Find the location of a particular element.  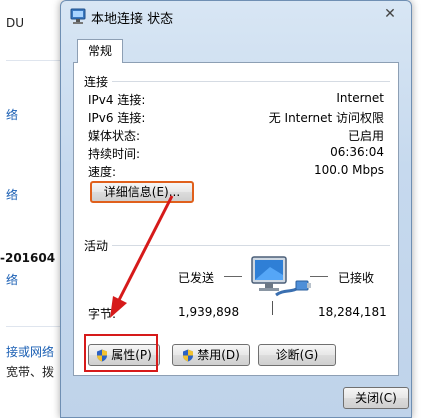

duration-label: 持续时间: is located at coordinates (114, 154).